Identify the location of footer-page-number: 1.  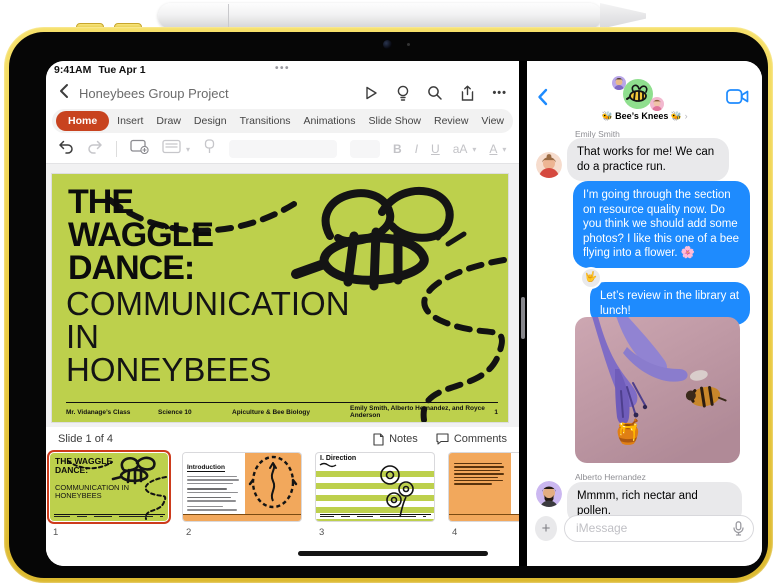
(496, 412).